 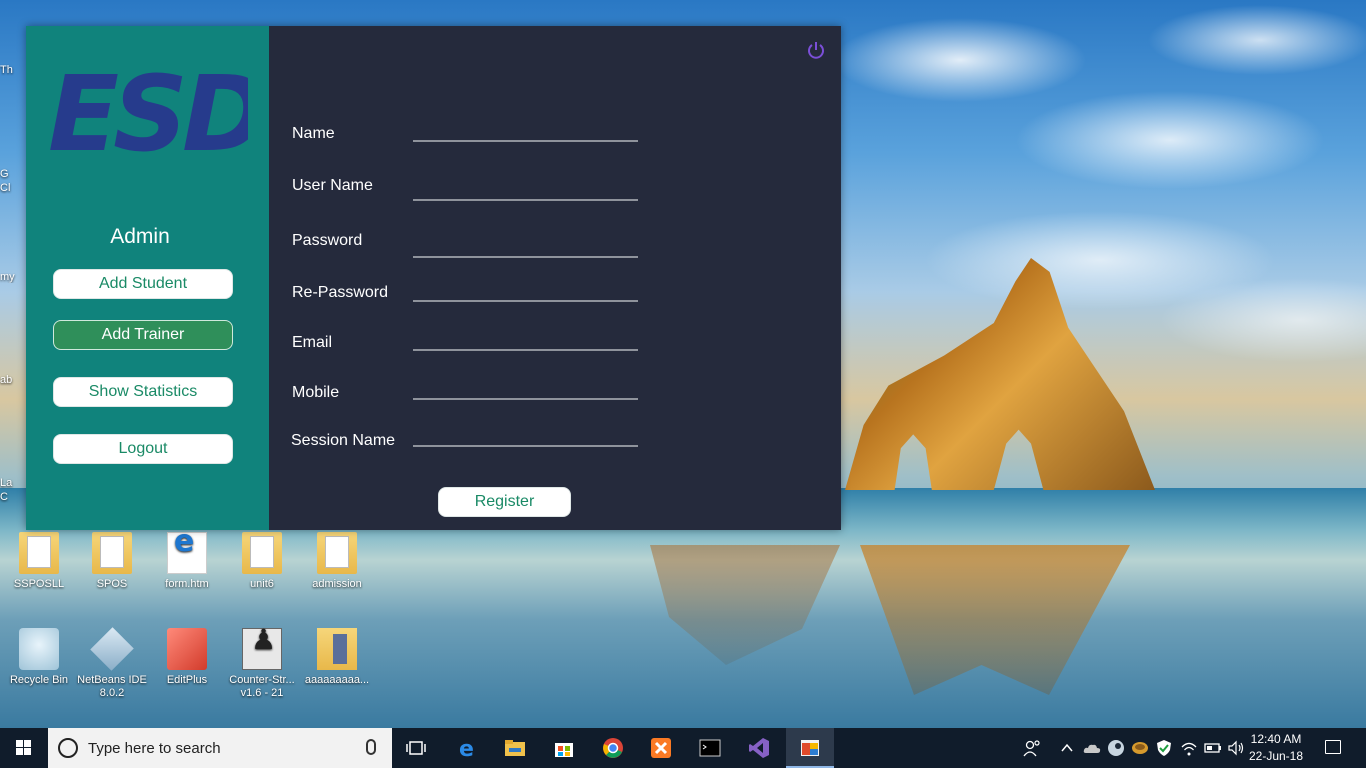 I want to click on clock-time: 12:40 AM, so click(x=1276, y=739).